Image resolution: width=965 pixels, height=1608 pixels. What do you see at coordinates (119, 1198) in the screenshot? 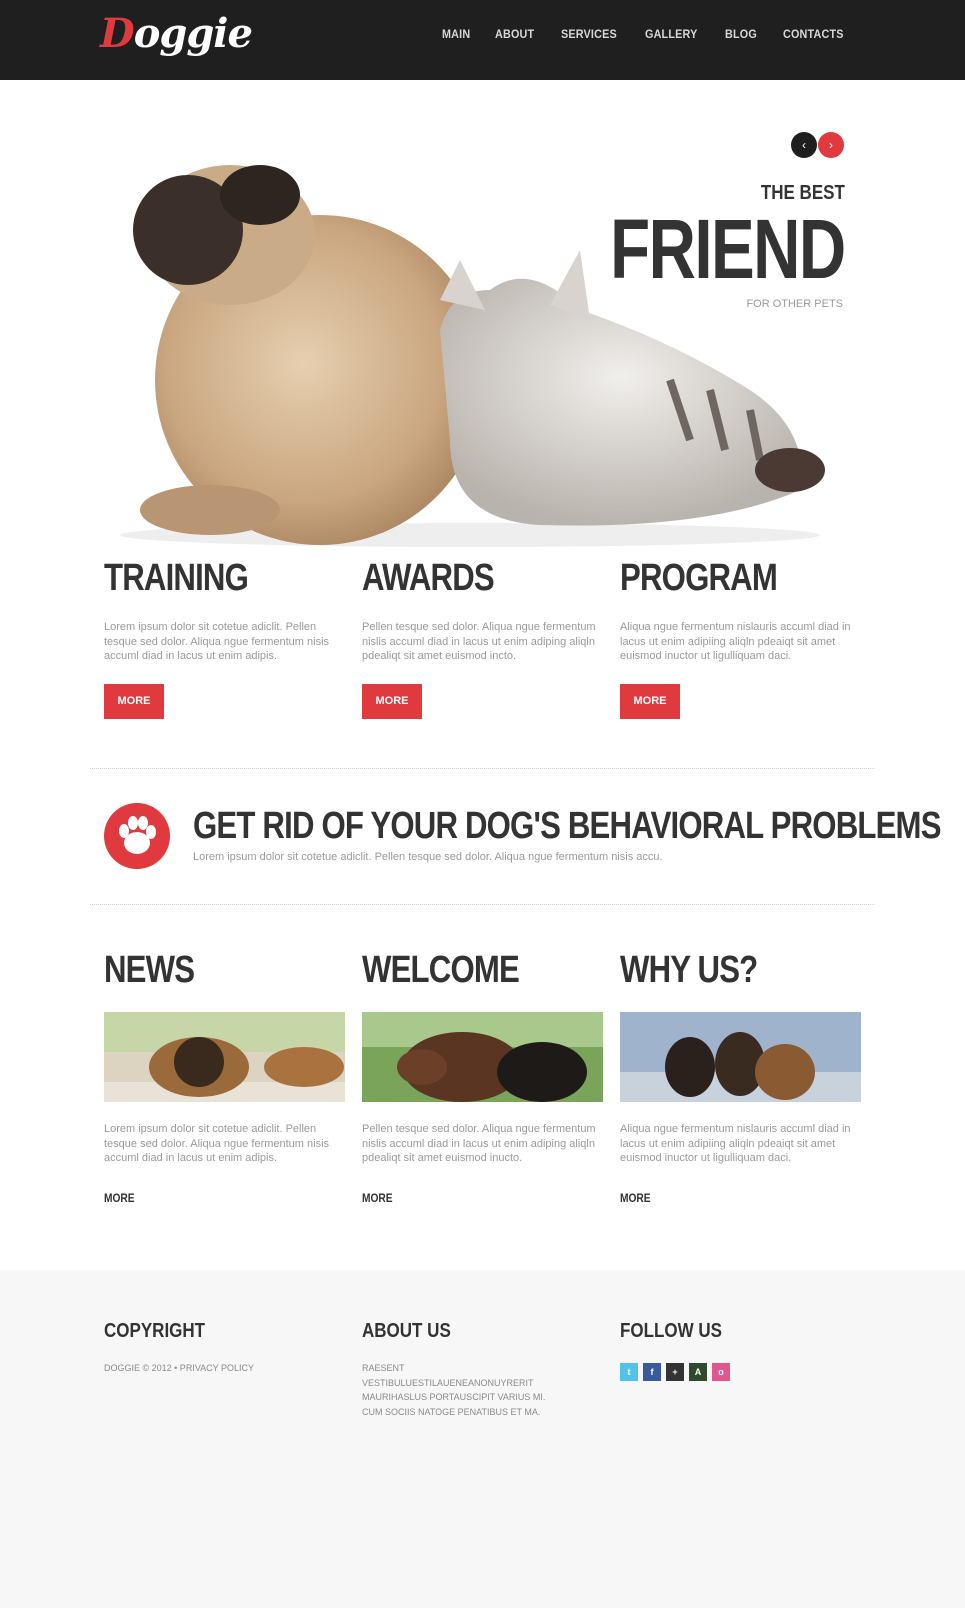
I see `news-more-link: MORE` at bounding box center [119, 1198].